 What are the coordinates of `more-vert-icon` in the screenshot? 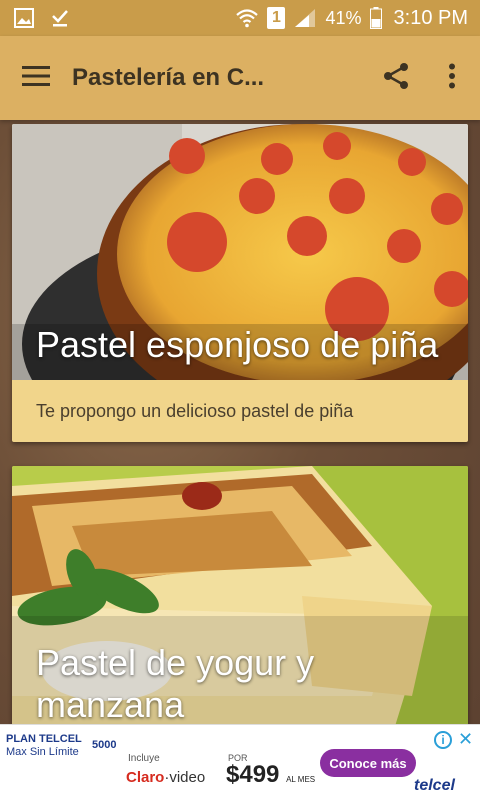 It's located at (452, 78).